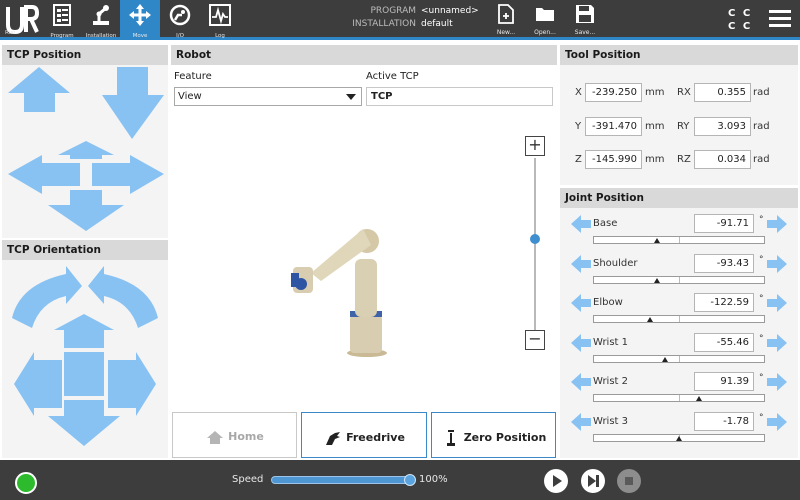  Describe the element at coordinates (780, 19) in the screenshot. I see `menu-icon` at that location.